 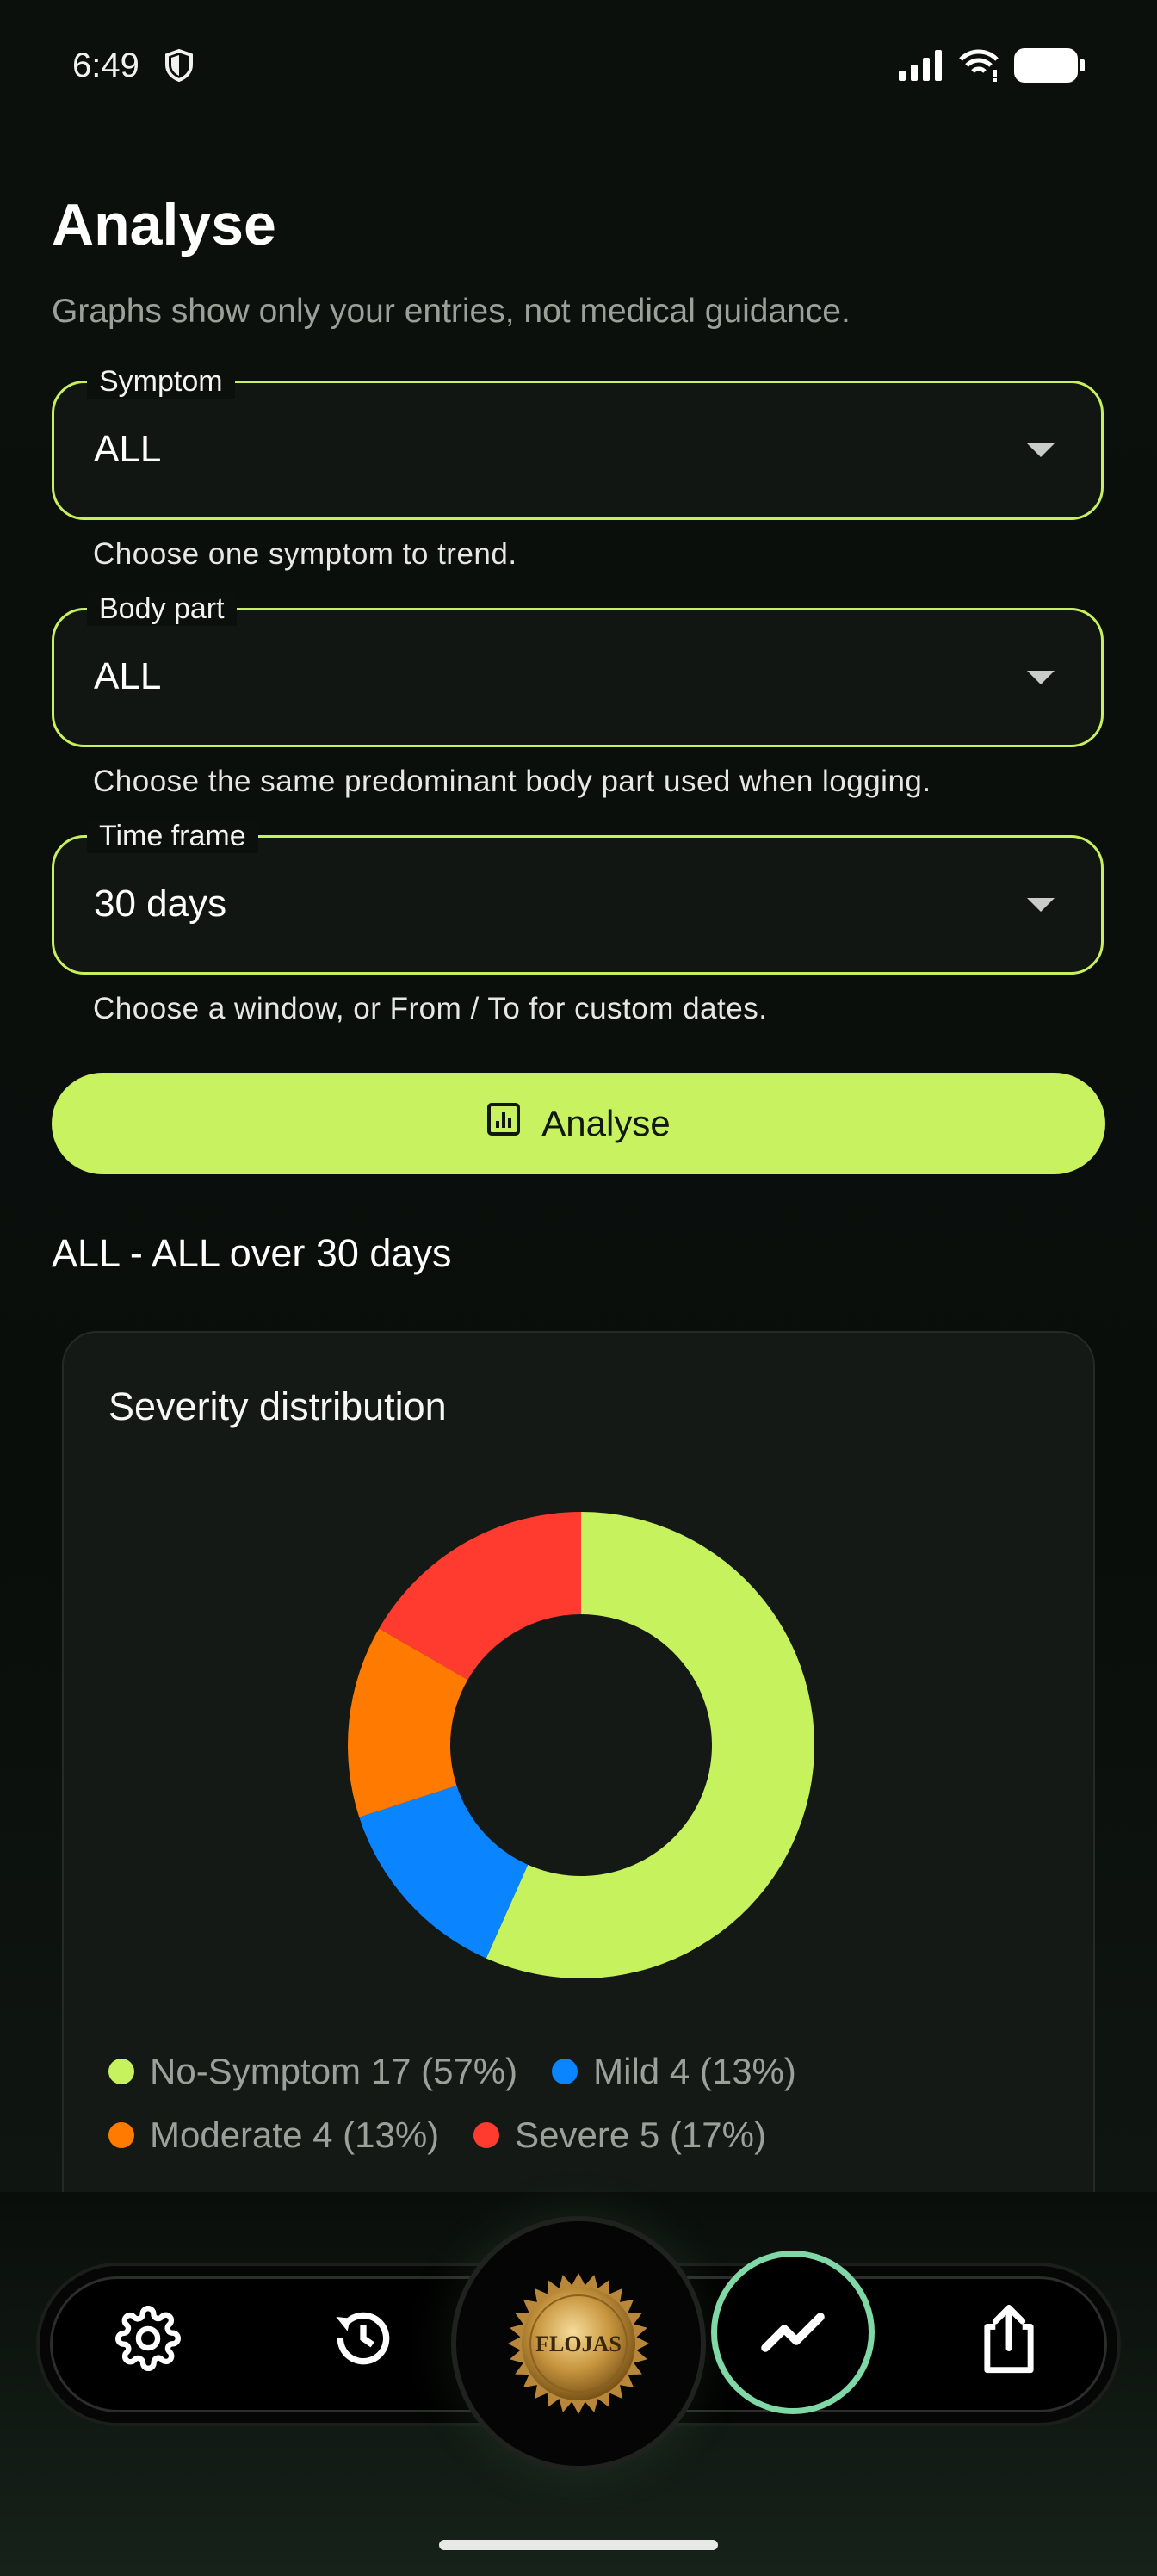 I want to click on result-range-text: ALL - ALL over 30 days, so click(x=252, y=1253).